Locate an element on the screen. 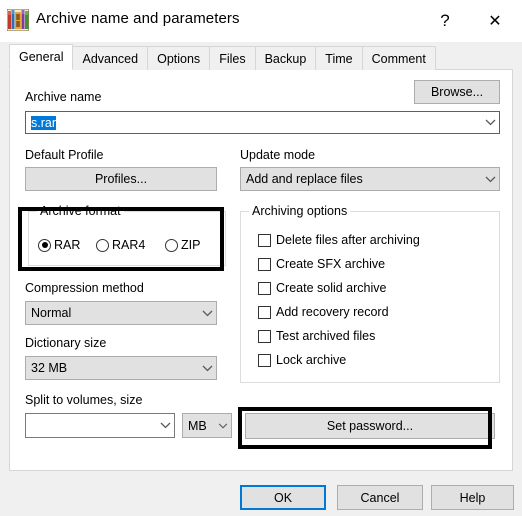 The height and width of the screenshot is (516, 522). split-volumes-unit-value: MB is located at coordinates (197, 425).